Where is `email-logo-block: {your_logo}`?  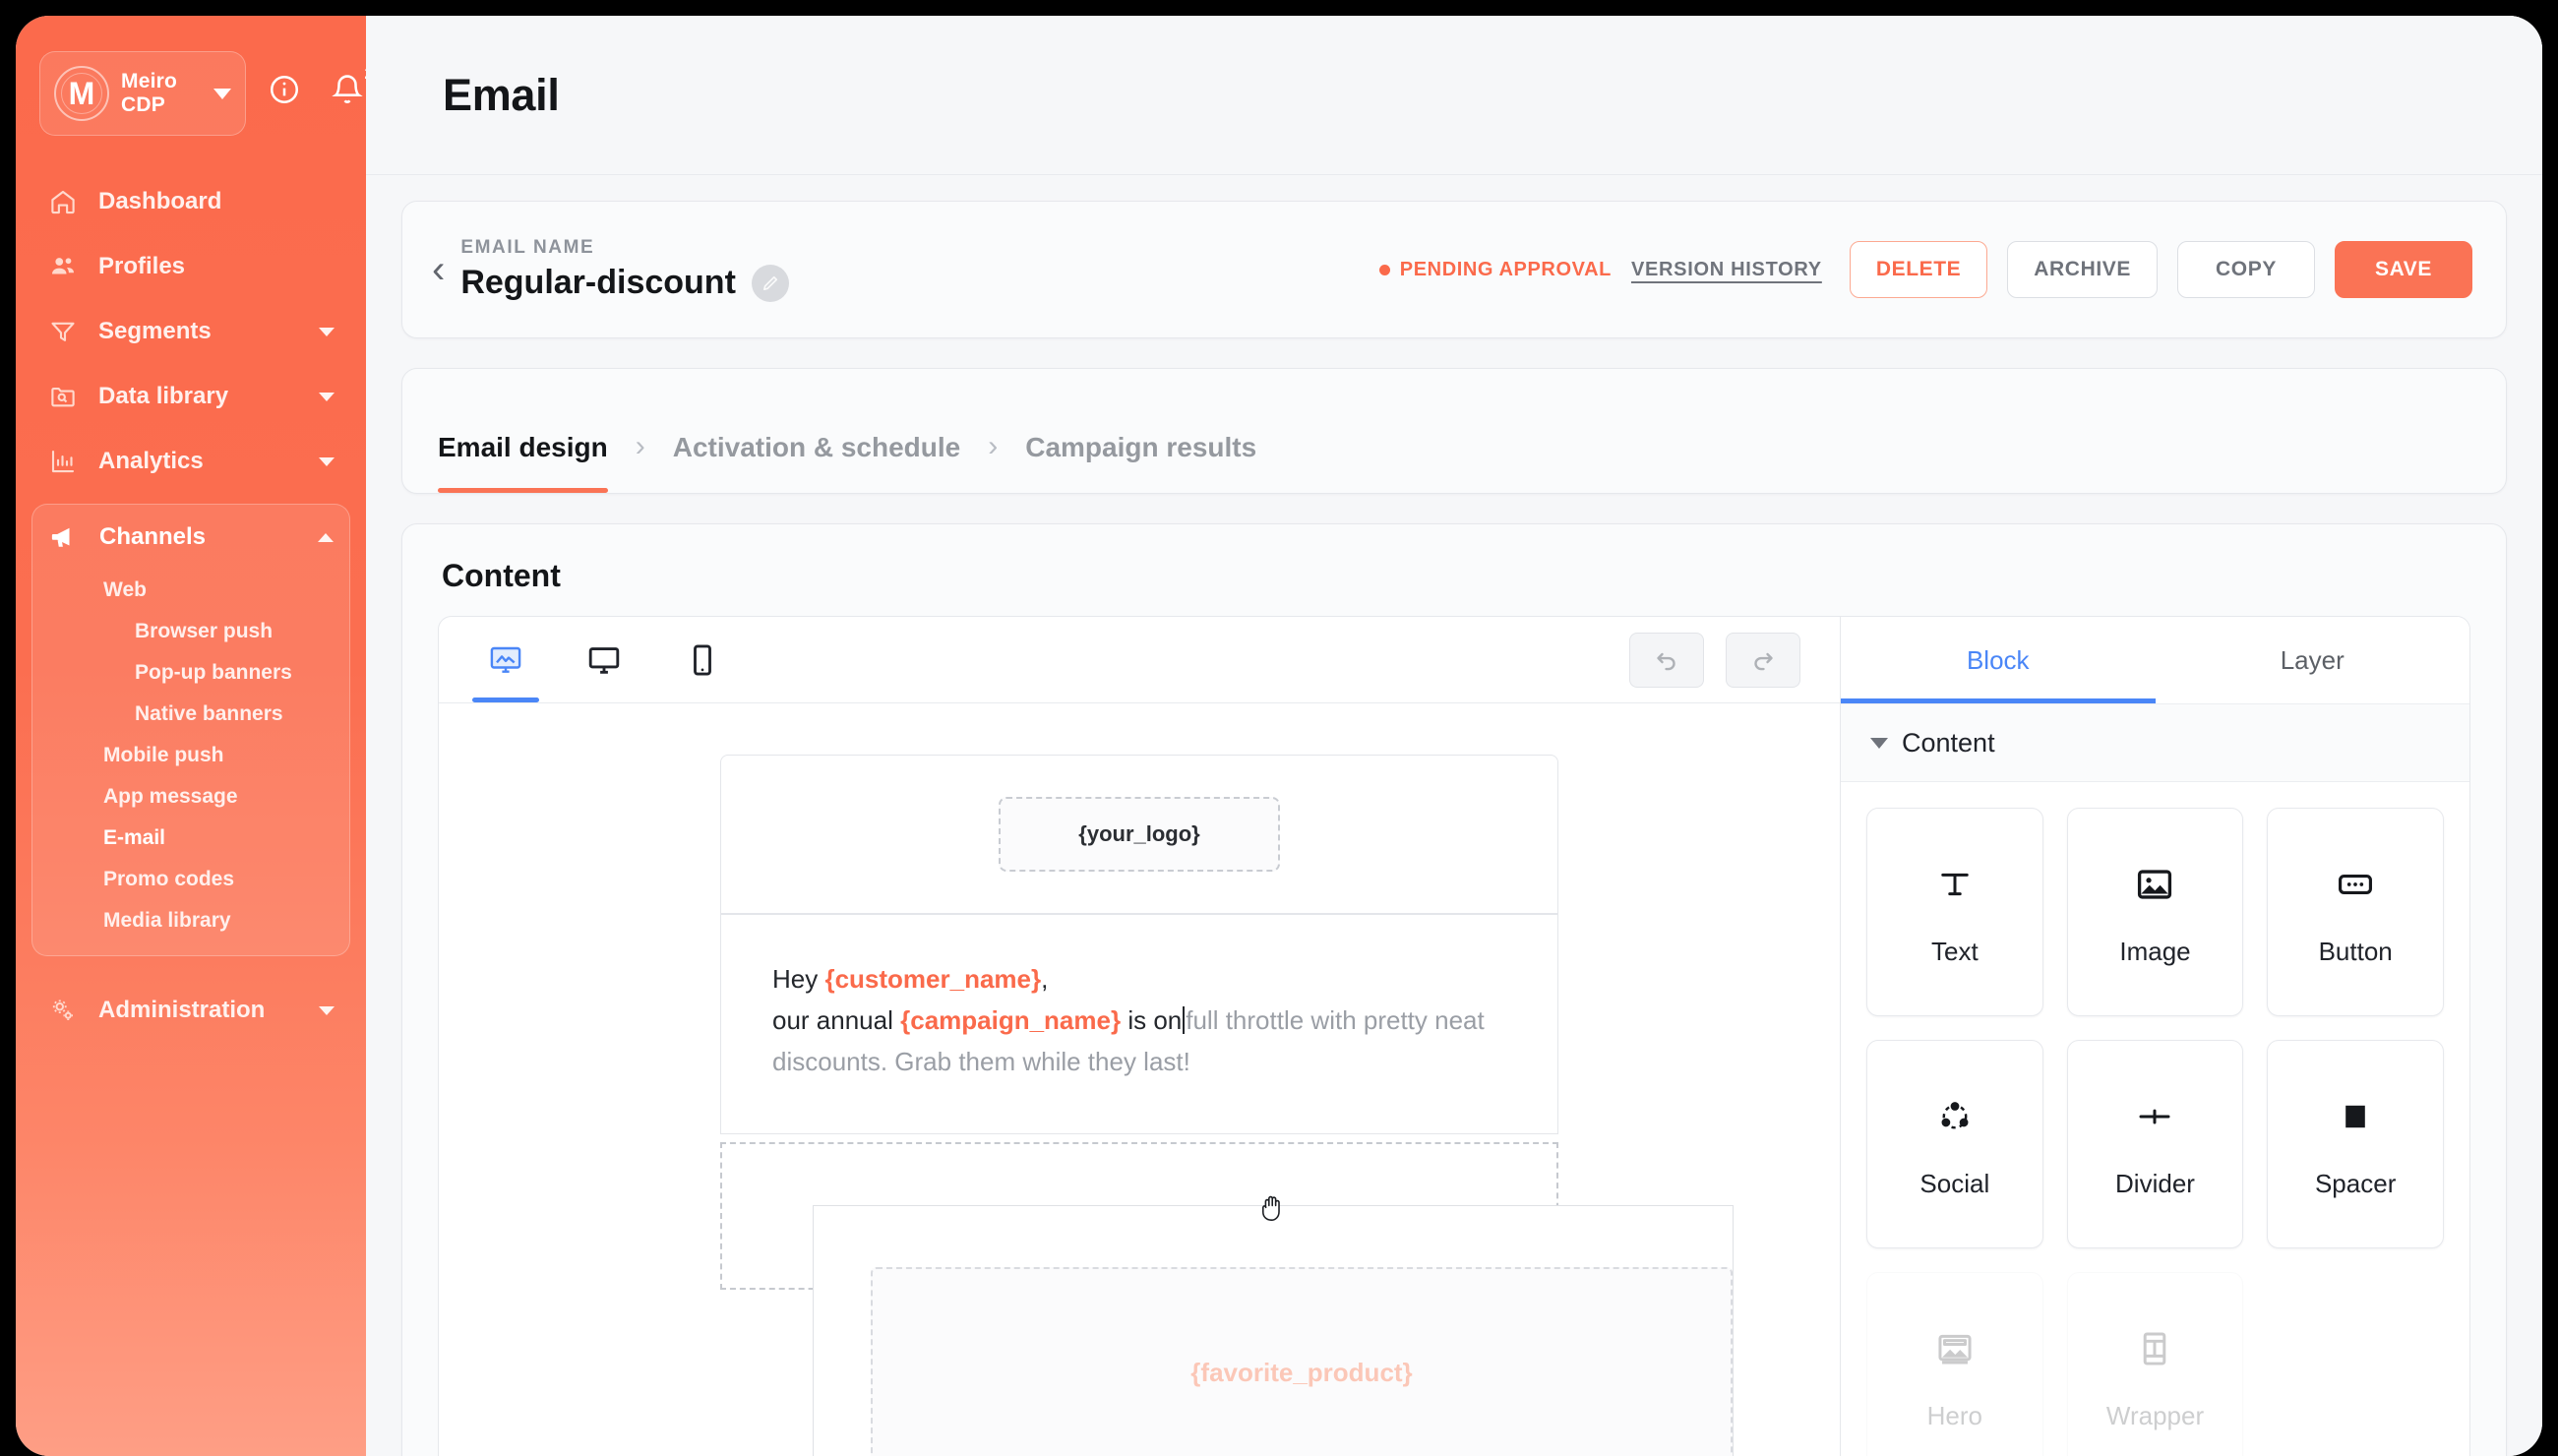
email-logo-block: {your_logo} is located at coordinates (1139, 834).